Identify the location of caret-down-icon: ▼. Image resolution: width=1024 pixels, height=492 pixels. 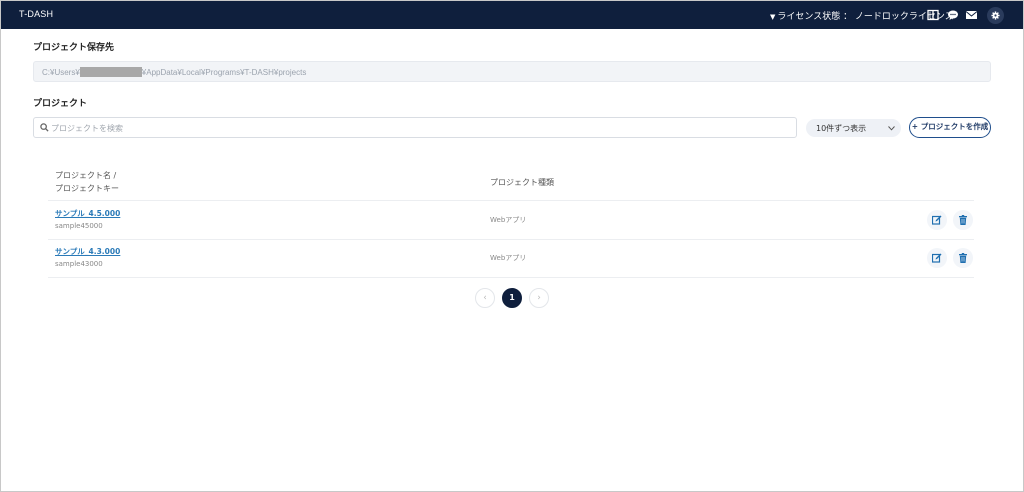
(773, 17).